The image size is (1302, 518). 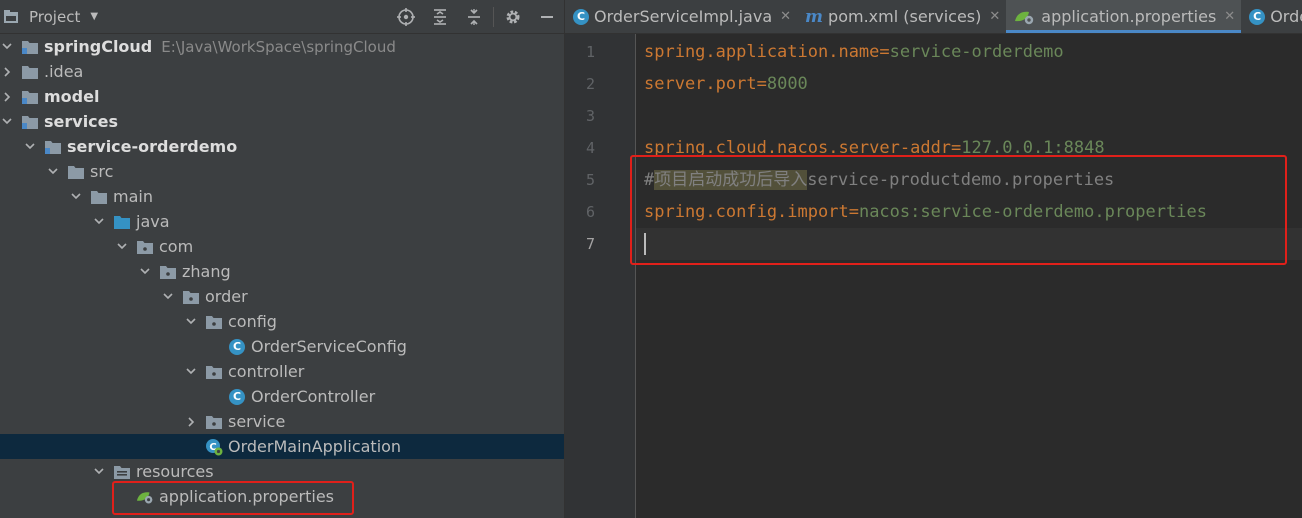 What do you see at coordinates (175, 471) in the screenshot?
I see `tree-node-label: resources` at bounding box center [175, 471].